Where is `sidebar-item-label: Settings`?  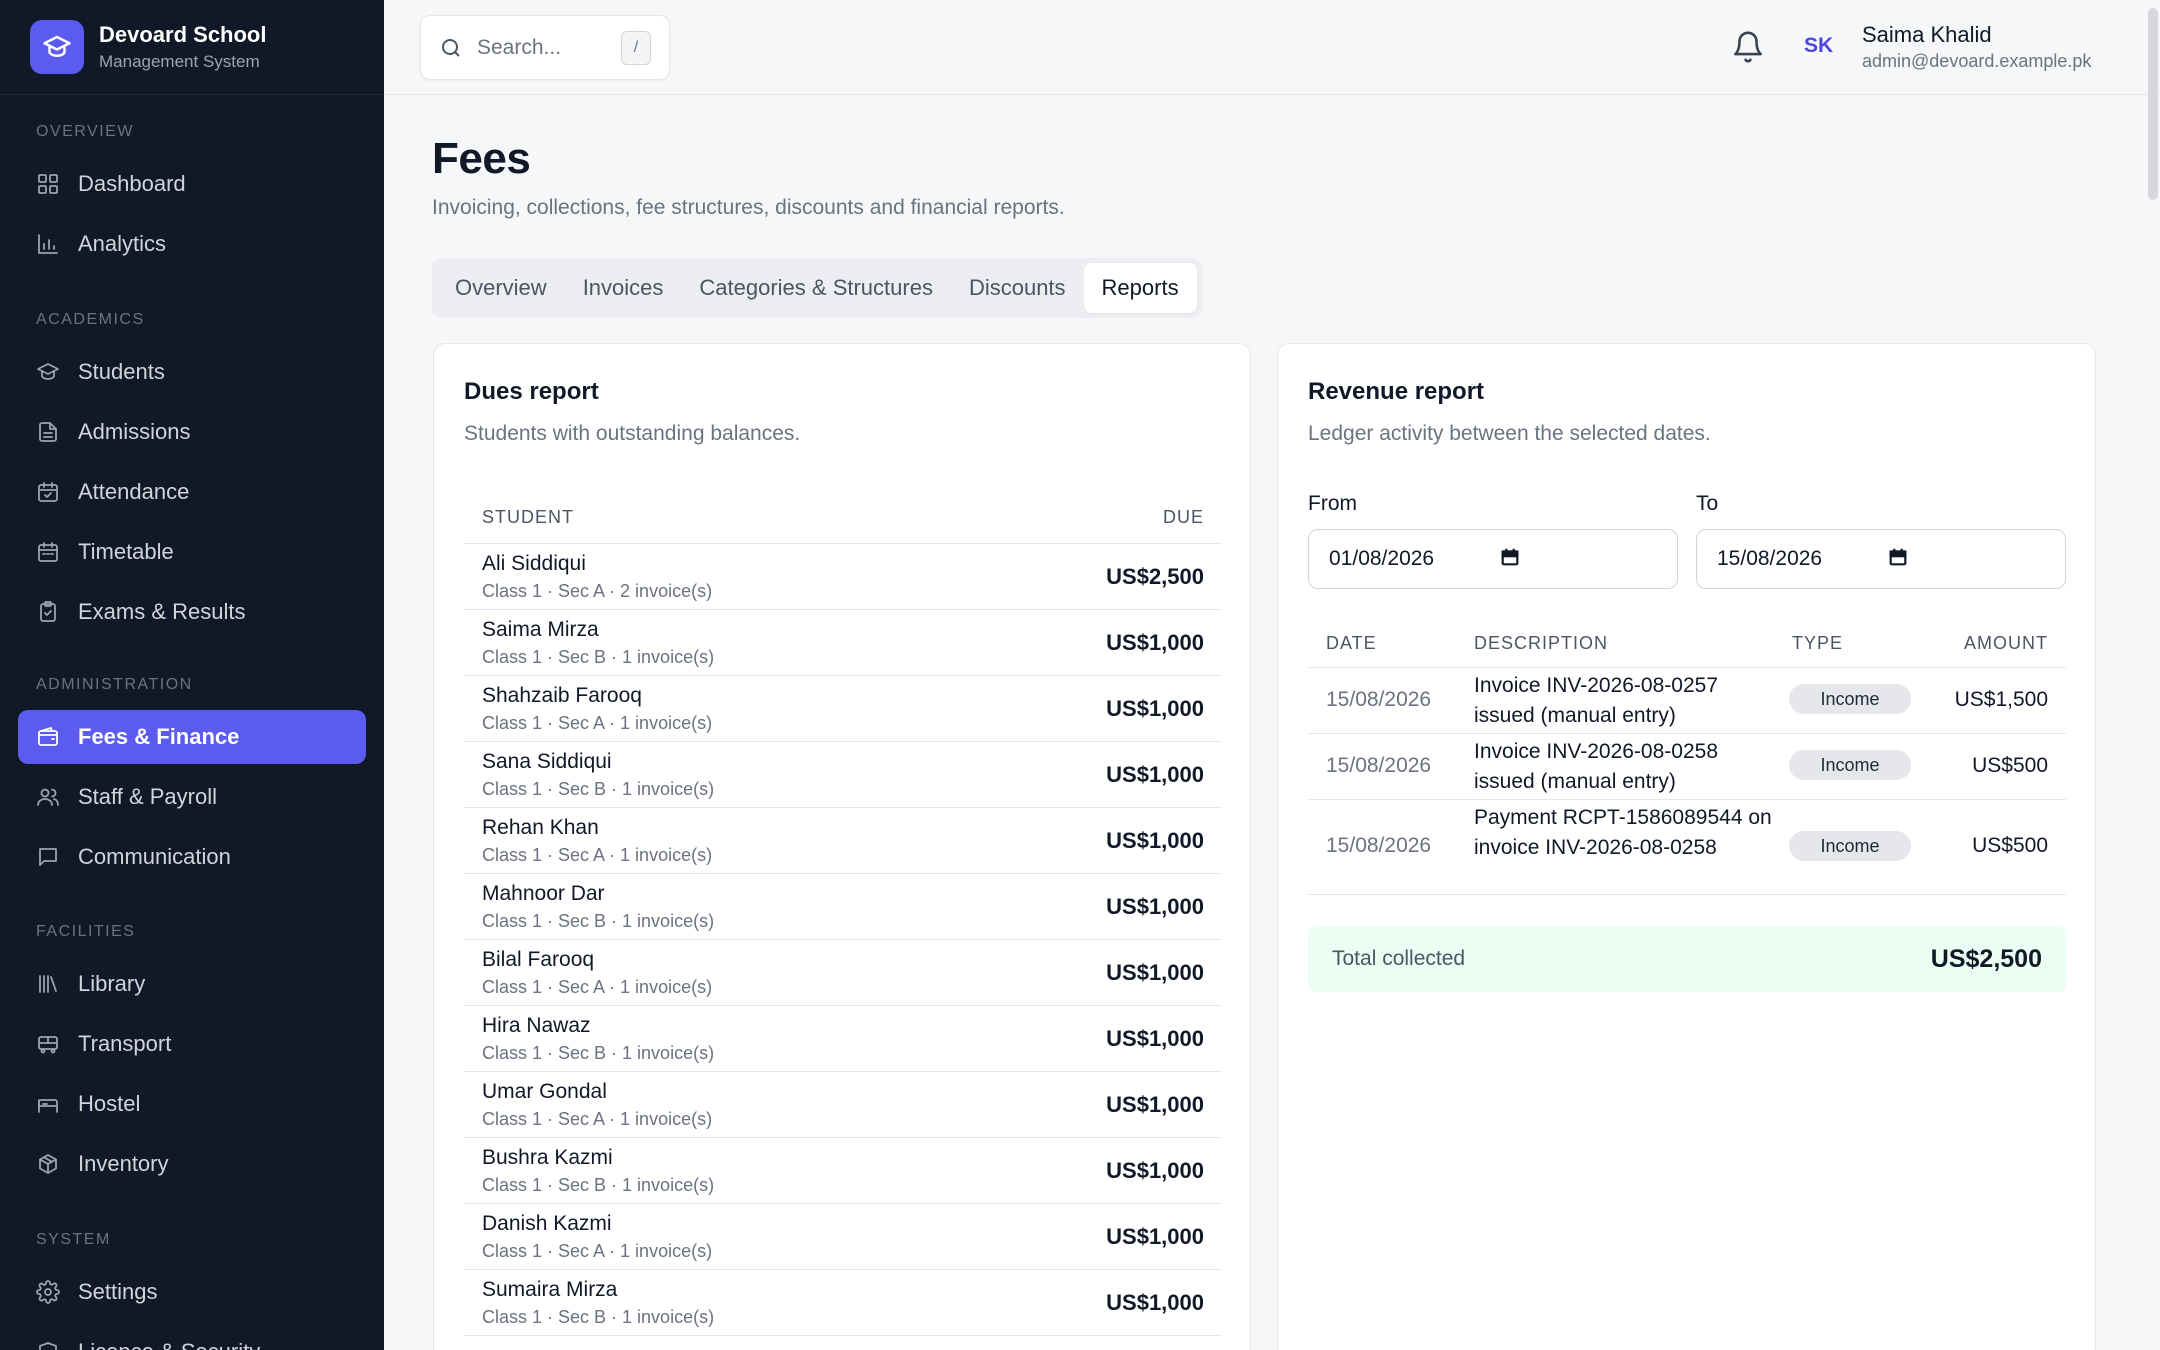 sidebar-item-label: Settings is located at coordinates (118, 1291).